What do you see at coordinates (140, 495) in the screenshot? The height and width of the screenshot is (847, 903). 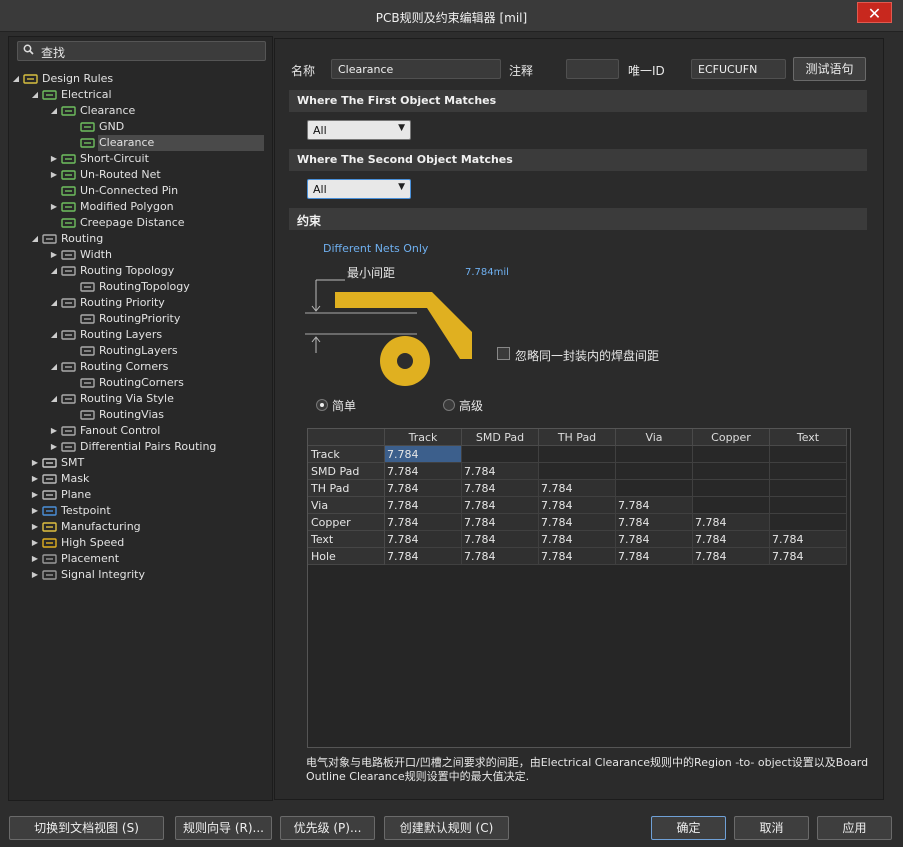 I see `tree-node: ▶ Plane` at bounding box center [140, 495].